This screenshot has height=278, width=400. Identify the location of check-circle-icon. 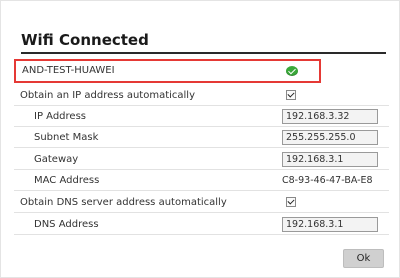
(292, 71).